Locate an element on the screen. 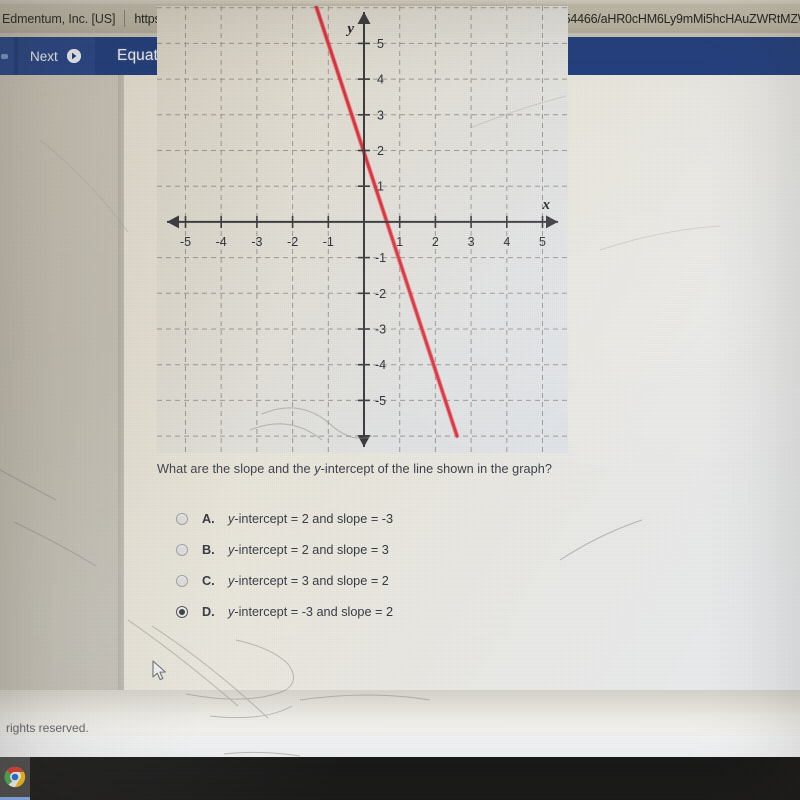 The height and width of the screenshot is (800, 800). ytick-2: 2 is located at coordinates (380, 151).